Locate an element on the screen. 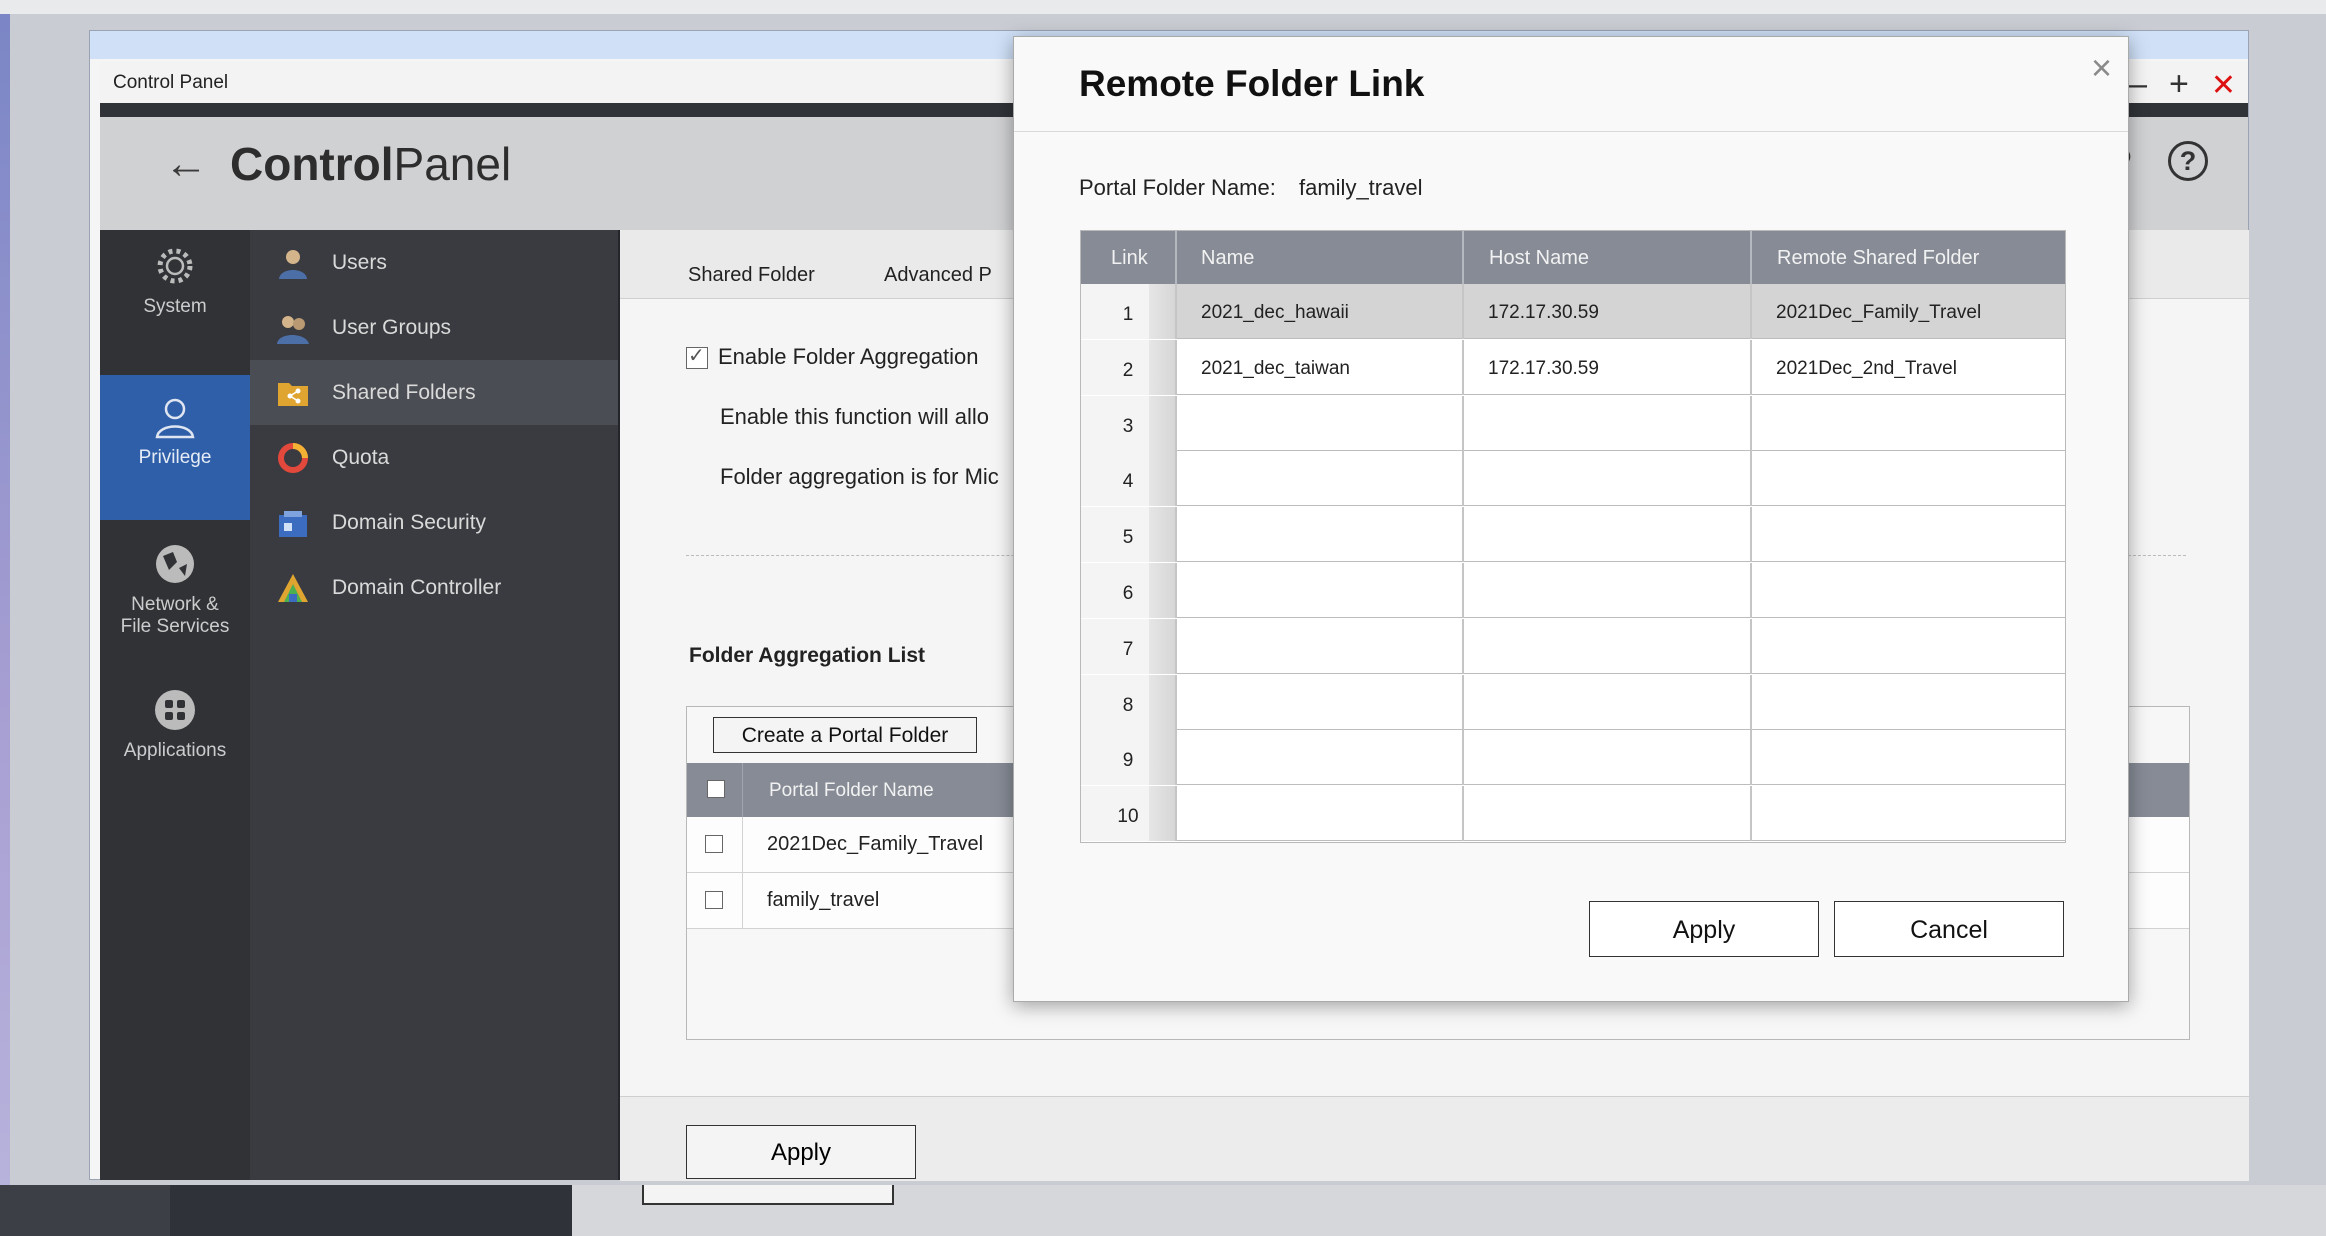  column-name: Name is located at coordinates (1228, 258).